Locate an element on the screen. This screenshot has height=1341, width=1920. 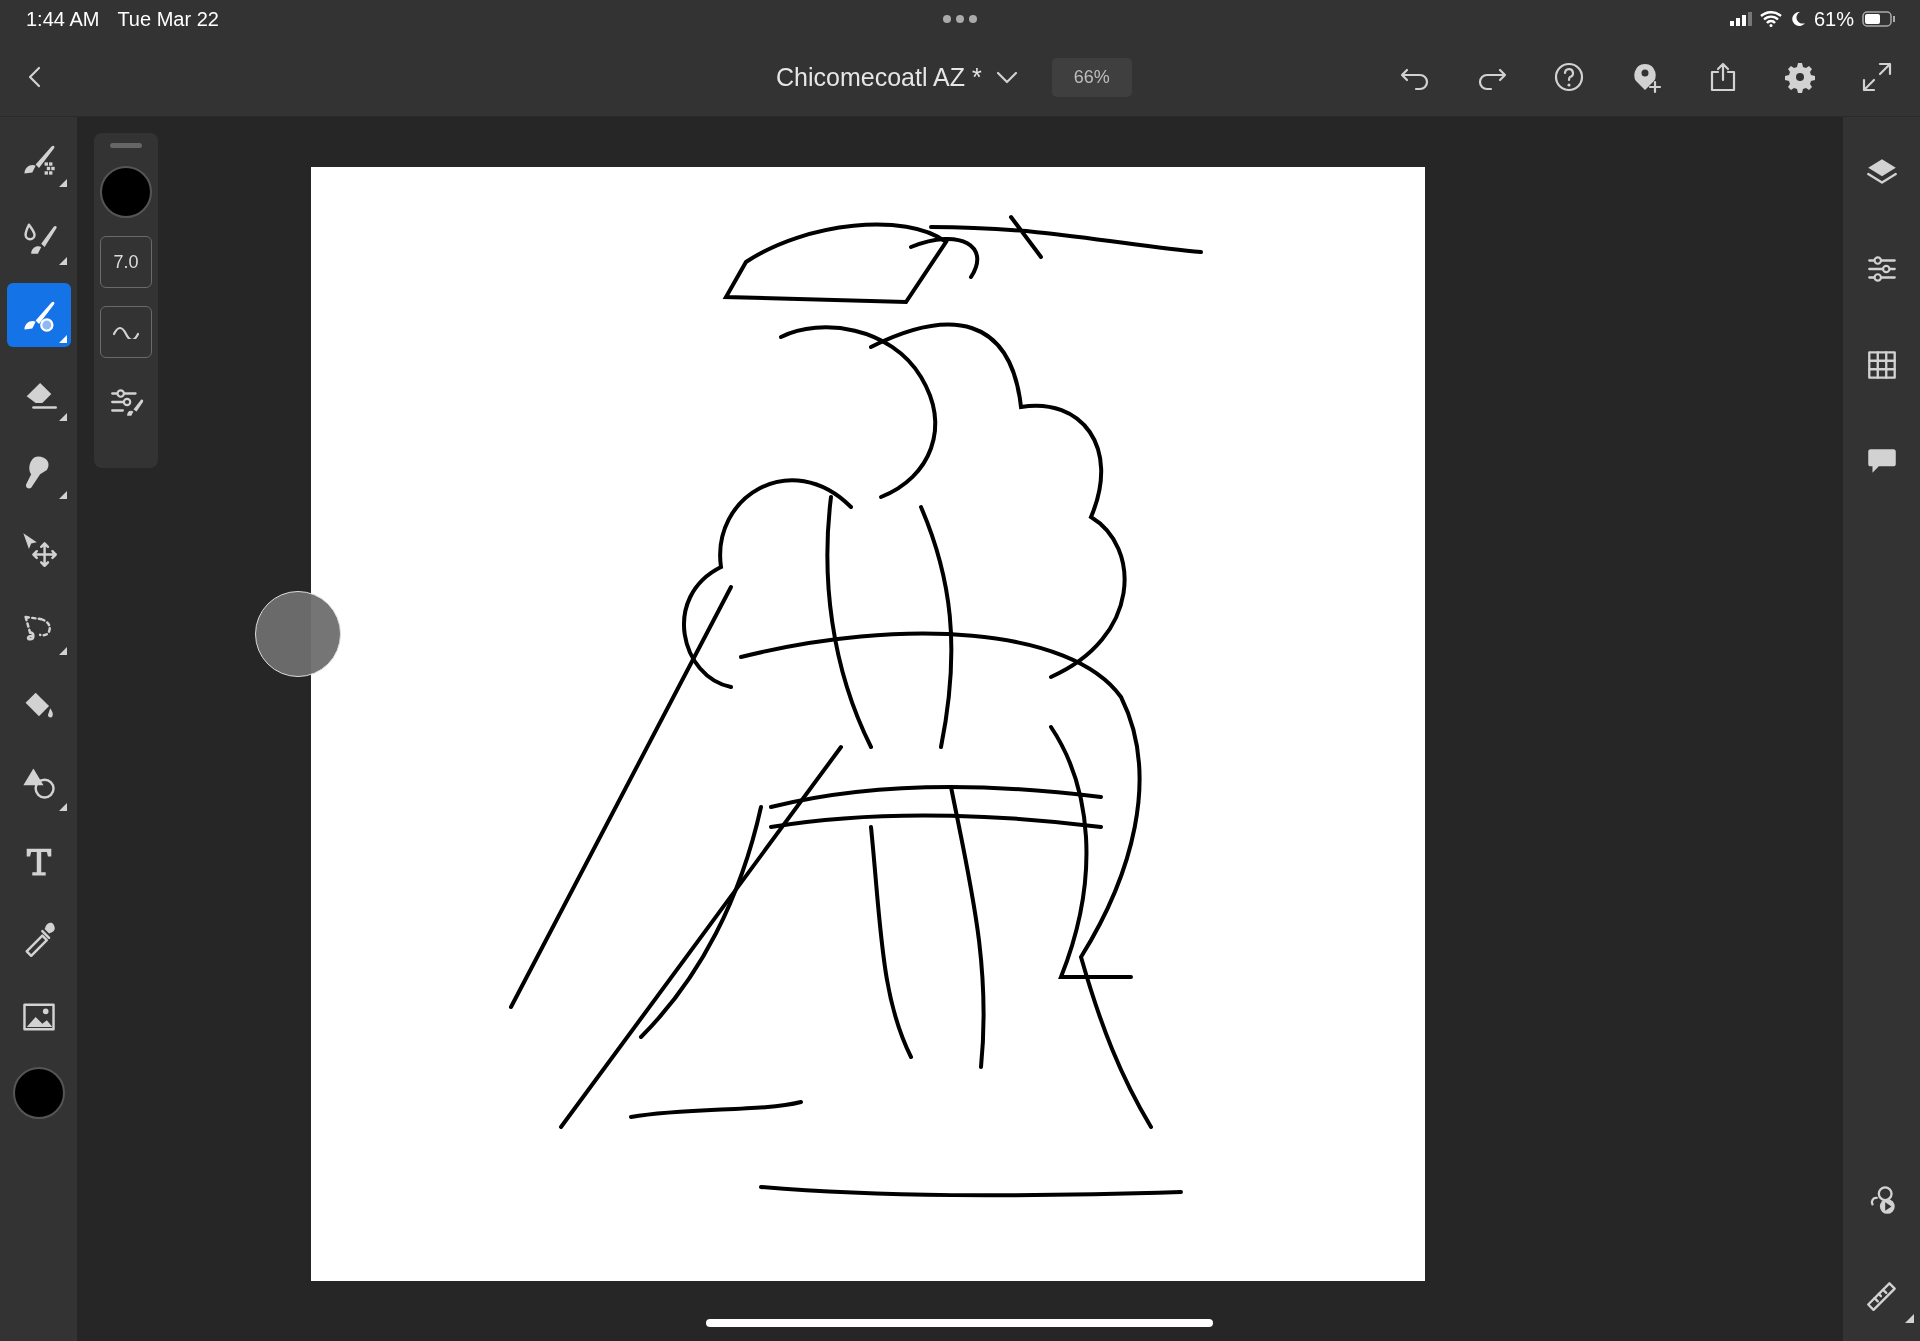
brush-size-button: 7.0 is located at coordinates (126, 262).